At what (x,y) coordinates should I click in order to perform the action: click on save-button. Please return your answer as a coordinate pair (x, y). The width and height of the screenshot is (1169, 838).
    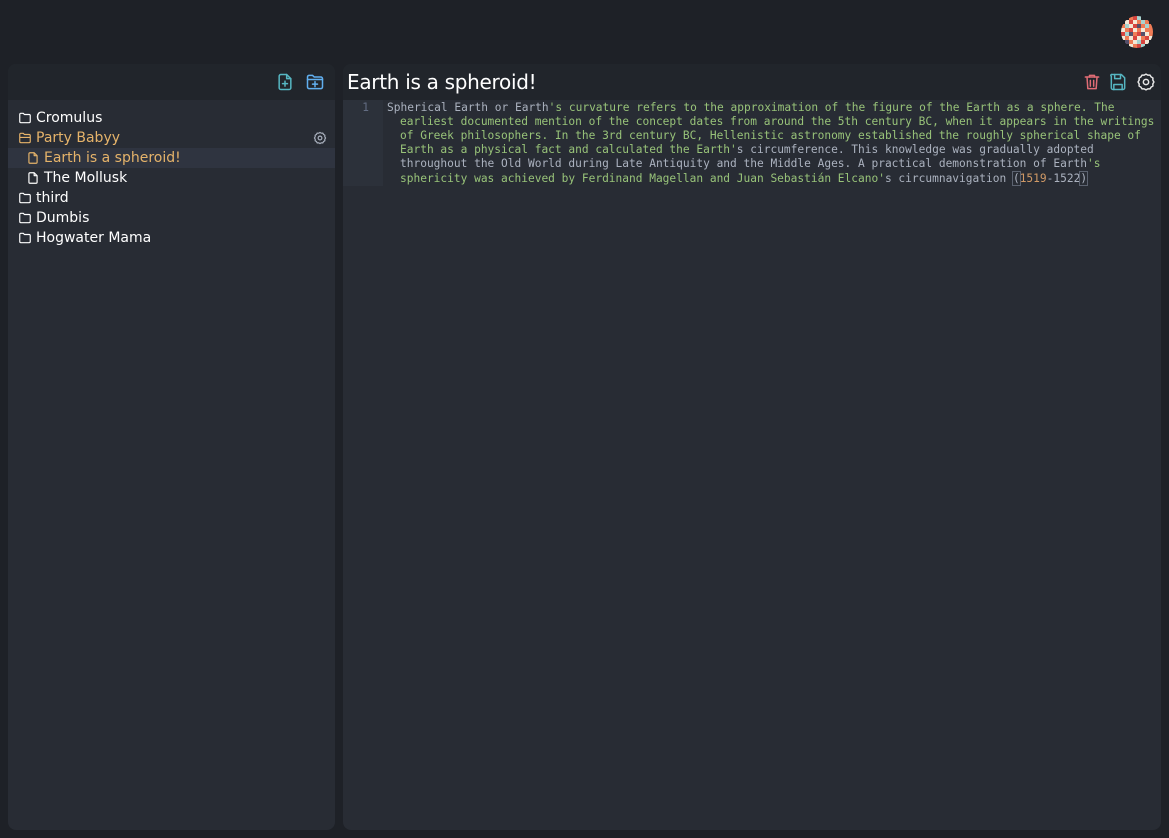
    Looking at the image, I should click on (1118, 82).